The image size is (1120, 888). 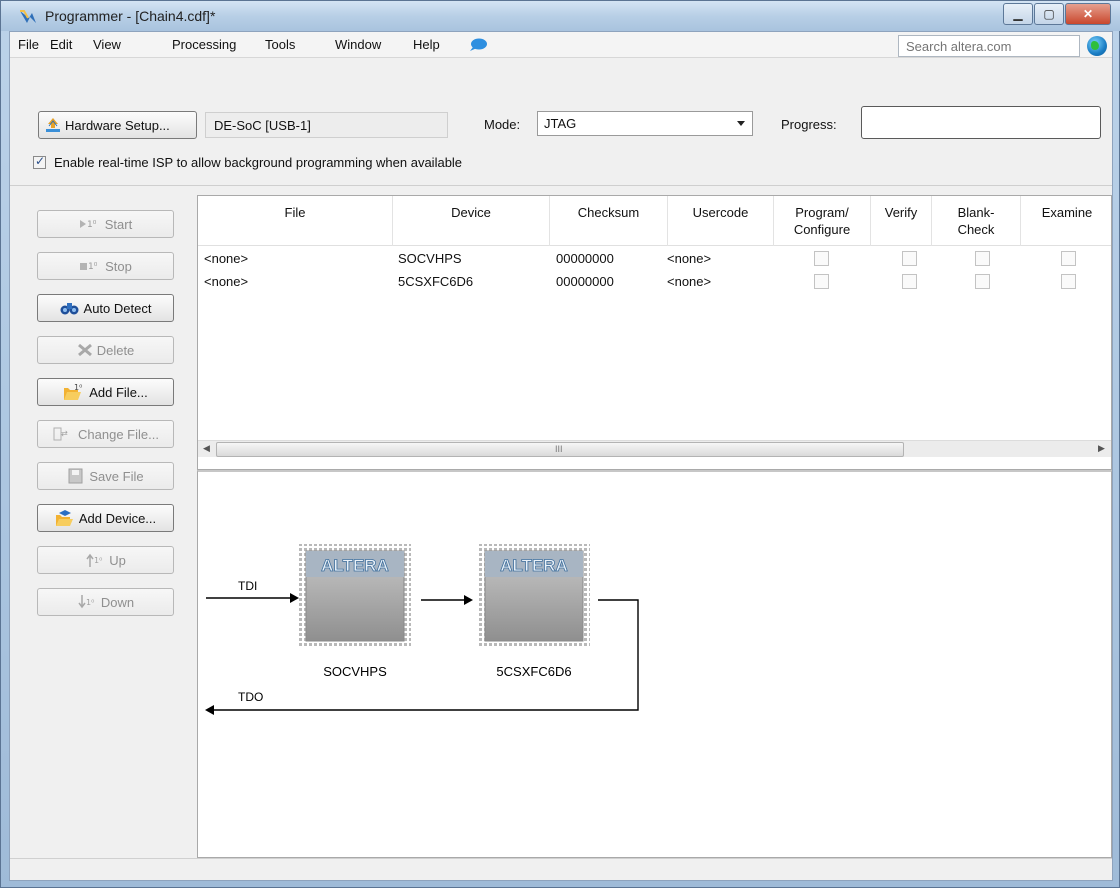 I want to click on delete-button: Delete, so click(x=105, y=350).